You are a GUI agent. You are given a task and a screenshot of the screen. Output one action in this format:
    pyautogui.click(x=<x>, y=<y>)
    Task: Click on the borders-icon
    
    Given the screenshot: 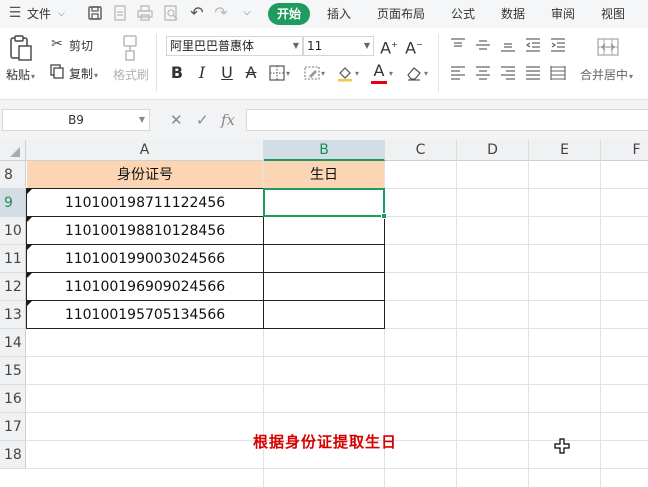 What is the action you would take?
    pyautogui.click(x=277, y=73)
    